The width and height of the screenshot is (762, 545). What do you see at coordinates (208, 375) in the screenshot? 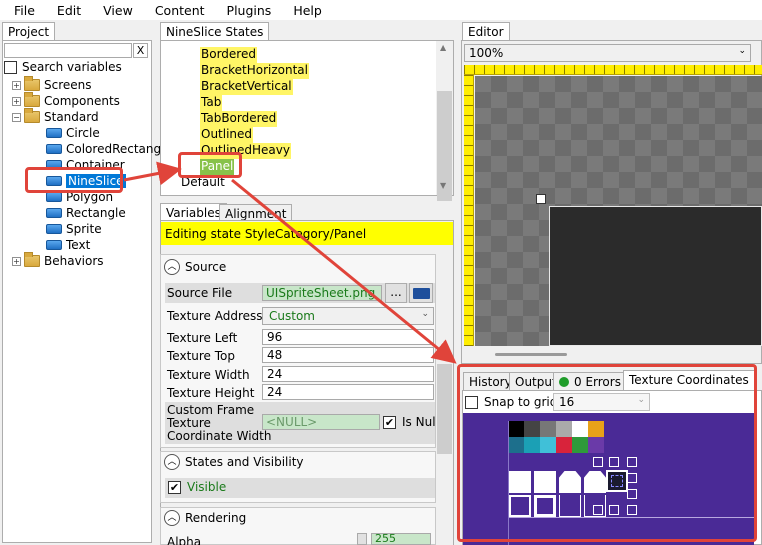
I see `texture-width-label: Texture Width` at bounding box center [208, 375].